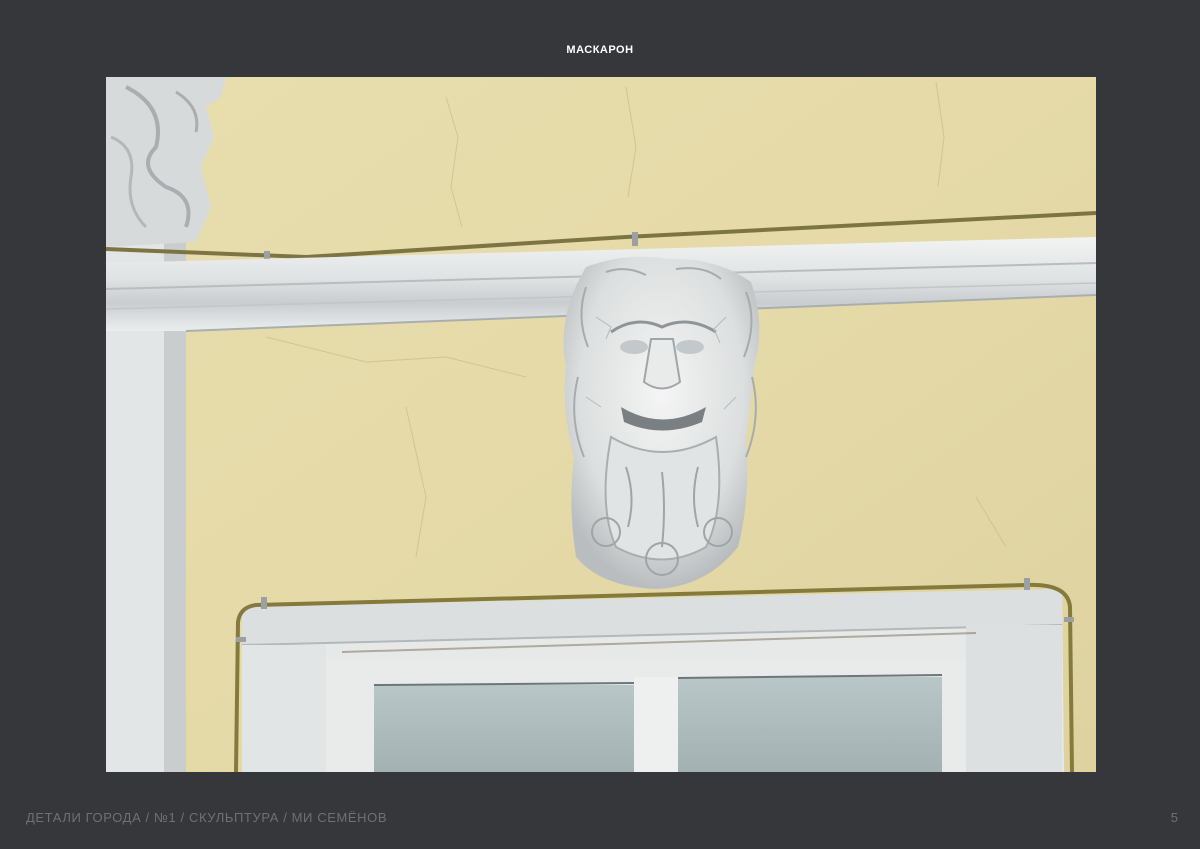 Image resolution: width=1200 pixels, height=849 pixels. What do you see at coordinates (600, 50) in the screenshot?
I see `page-title: МАСКАРОН` at bounding box center [600, 50].